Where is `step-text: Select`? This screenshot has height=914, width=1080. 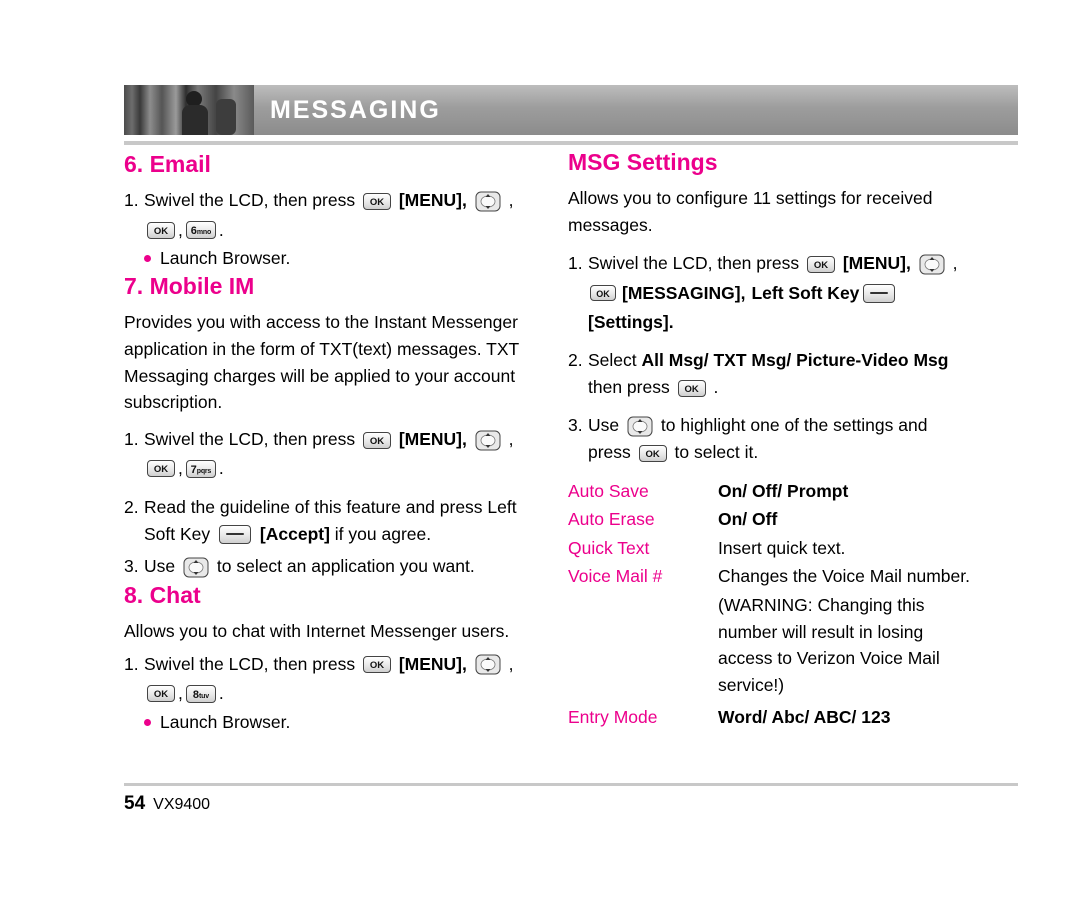 step-text: Select is located at coordinates (612, 360).